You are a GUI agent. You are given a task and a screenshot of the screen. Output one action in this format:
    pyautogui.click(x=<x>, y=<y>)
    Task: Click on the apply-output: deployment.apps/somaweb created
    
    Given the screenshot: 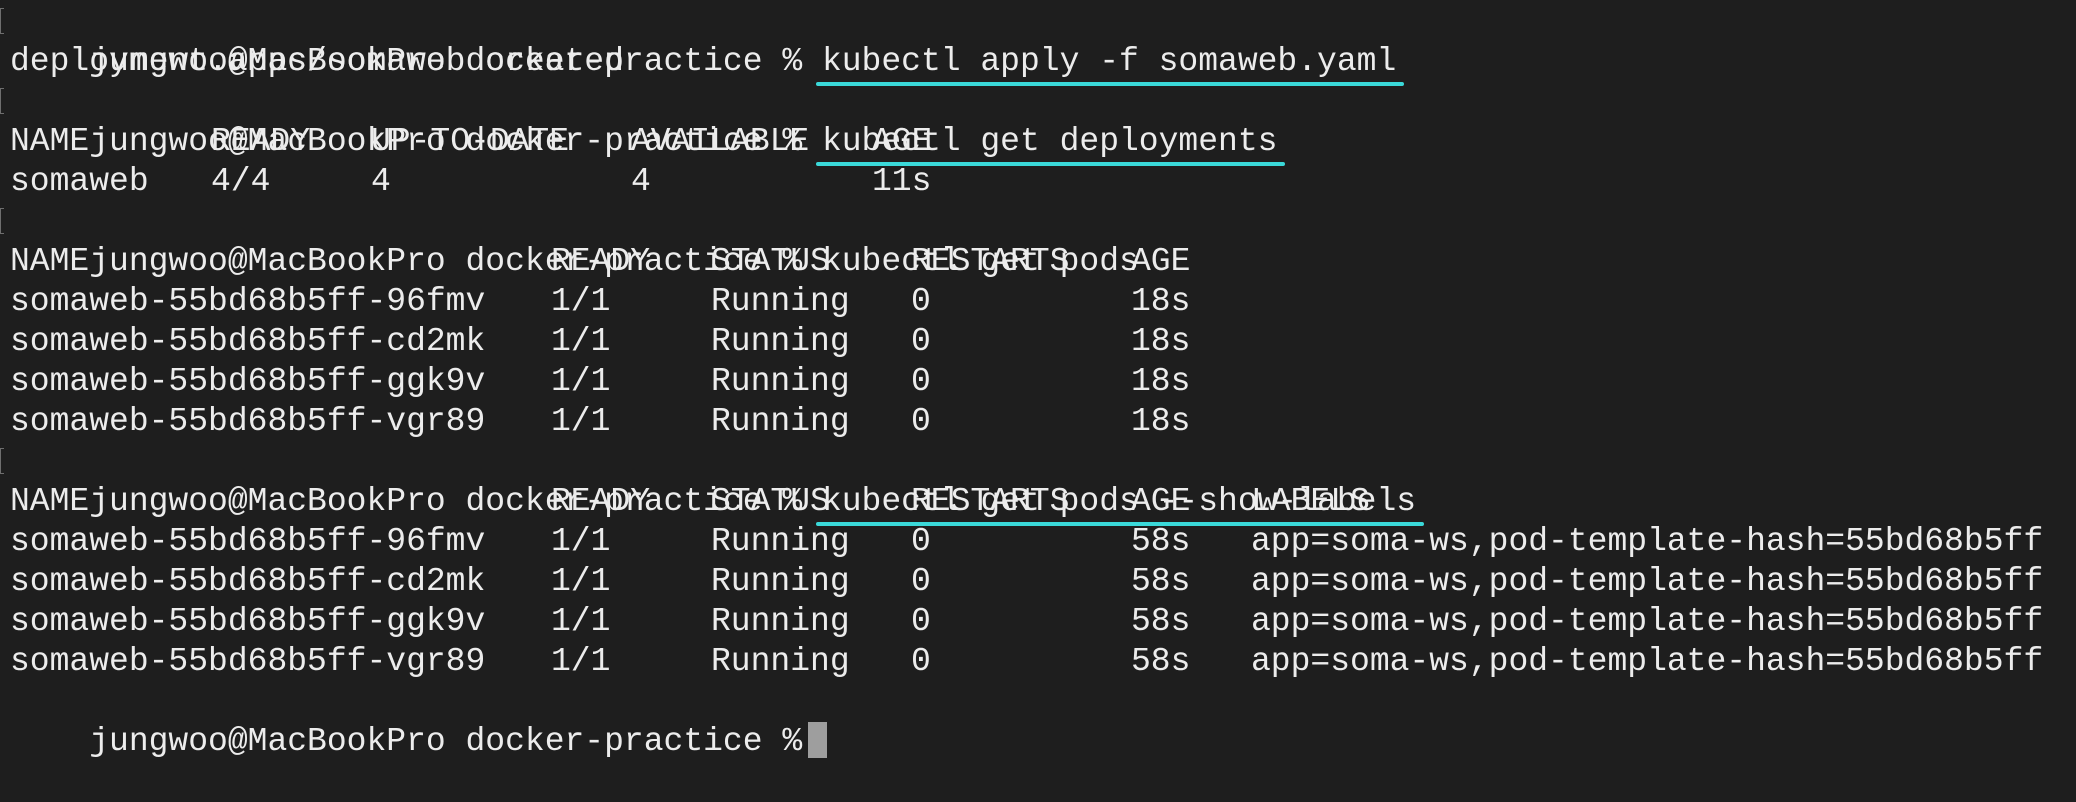 What is the action you would take?
    pyautogui.click(x=317, y=61)
    